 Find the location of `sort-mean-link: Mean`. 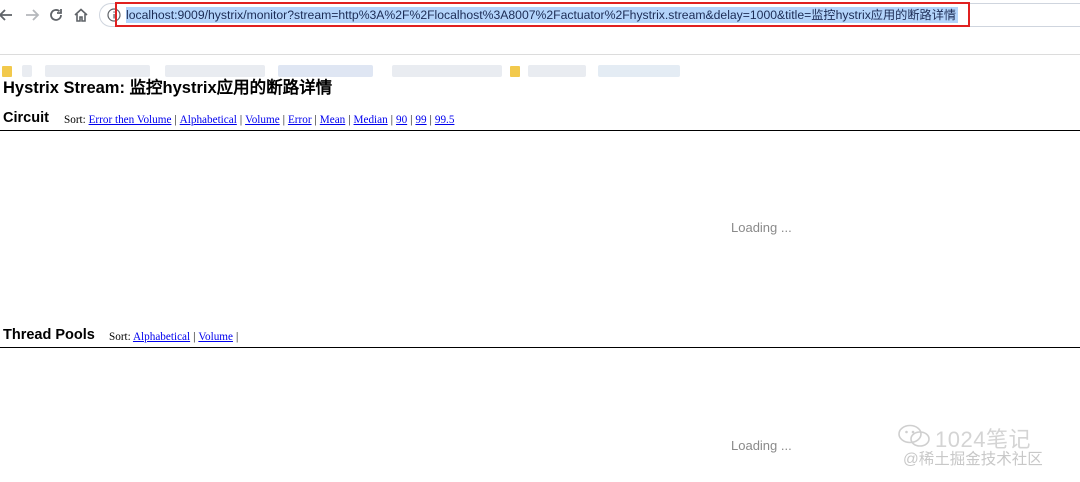

sort-mean-link: Mean is located at coordinates (332, 120).